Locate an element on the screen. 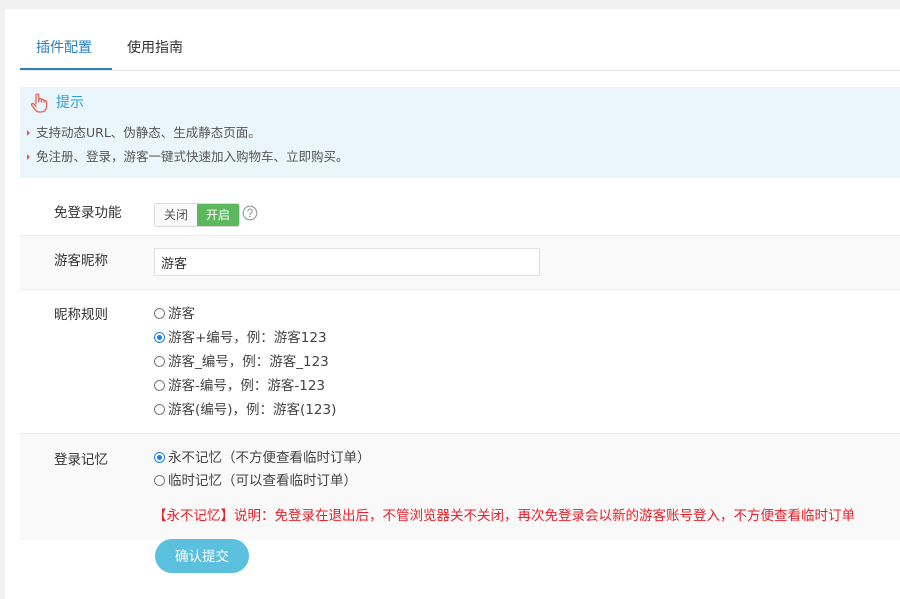  nickname-input is located at coordinates (347, 262).